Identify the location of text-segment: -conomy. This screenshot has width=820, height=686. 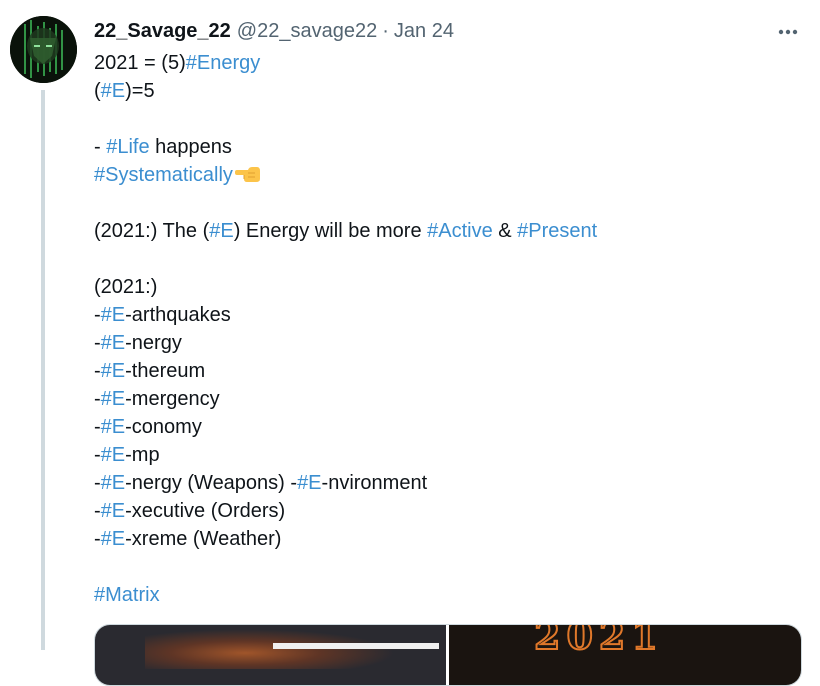
(163, 427).